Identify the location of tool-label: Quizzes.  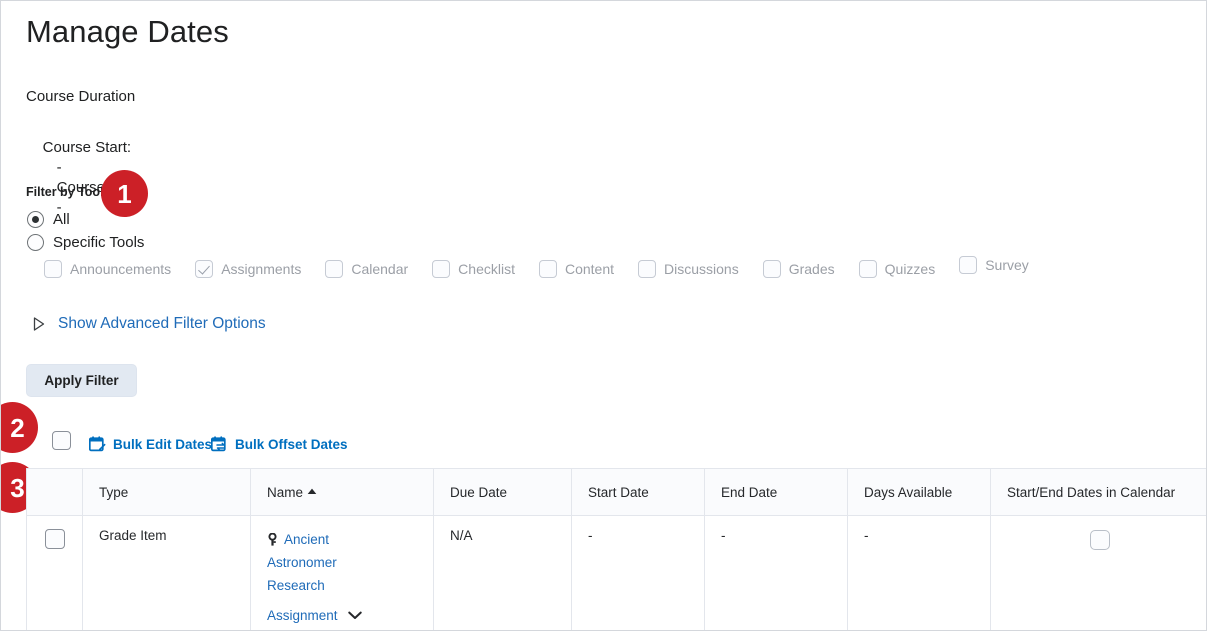
(910, 269).